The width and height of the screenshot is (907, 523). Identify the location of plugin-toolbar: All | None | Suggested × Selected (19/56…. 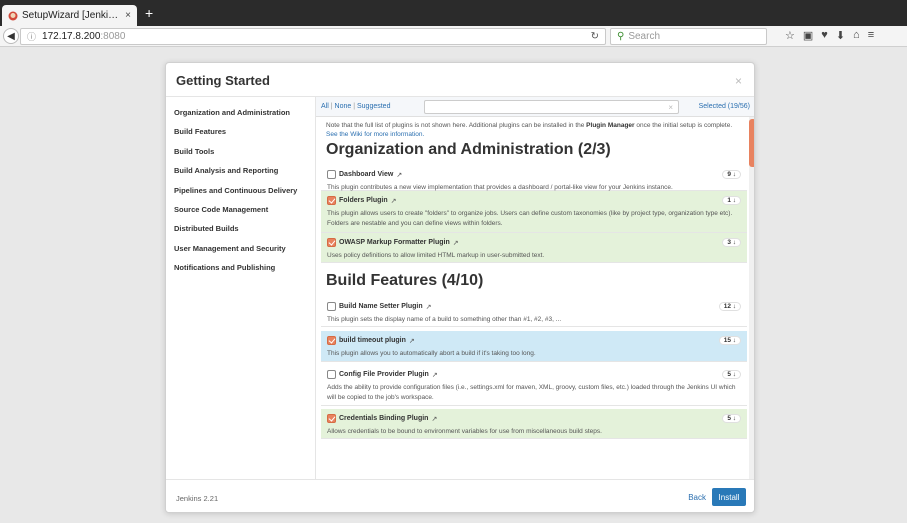
(535, 107).